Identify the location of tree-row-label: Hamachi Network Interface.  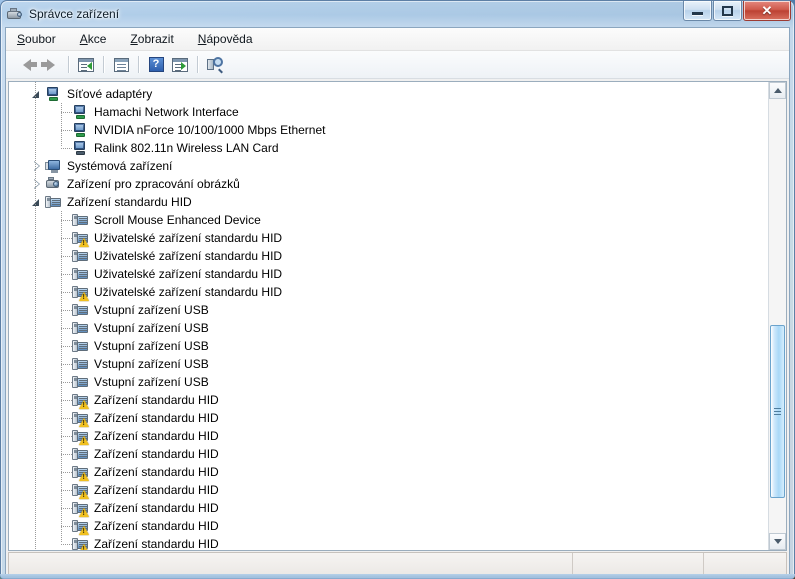
(166, 112).